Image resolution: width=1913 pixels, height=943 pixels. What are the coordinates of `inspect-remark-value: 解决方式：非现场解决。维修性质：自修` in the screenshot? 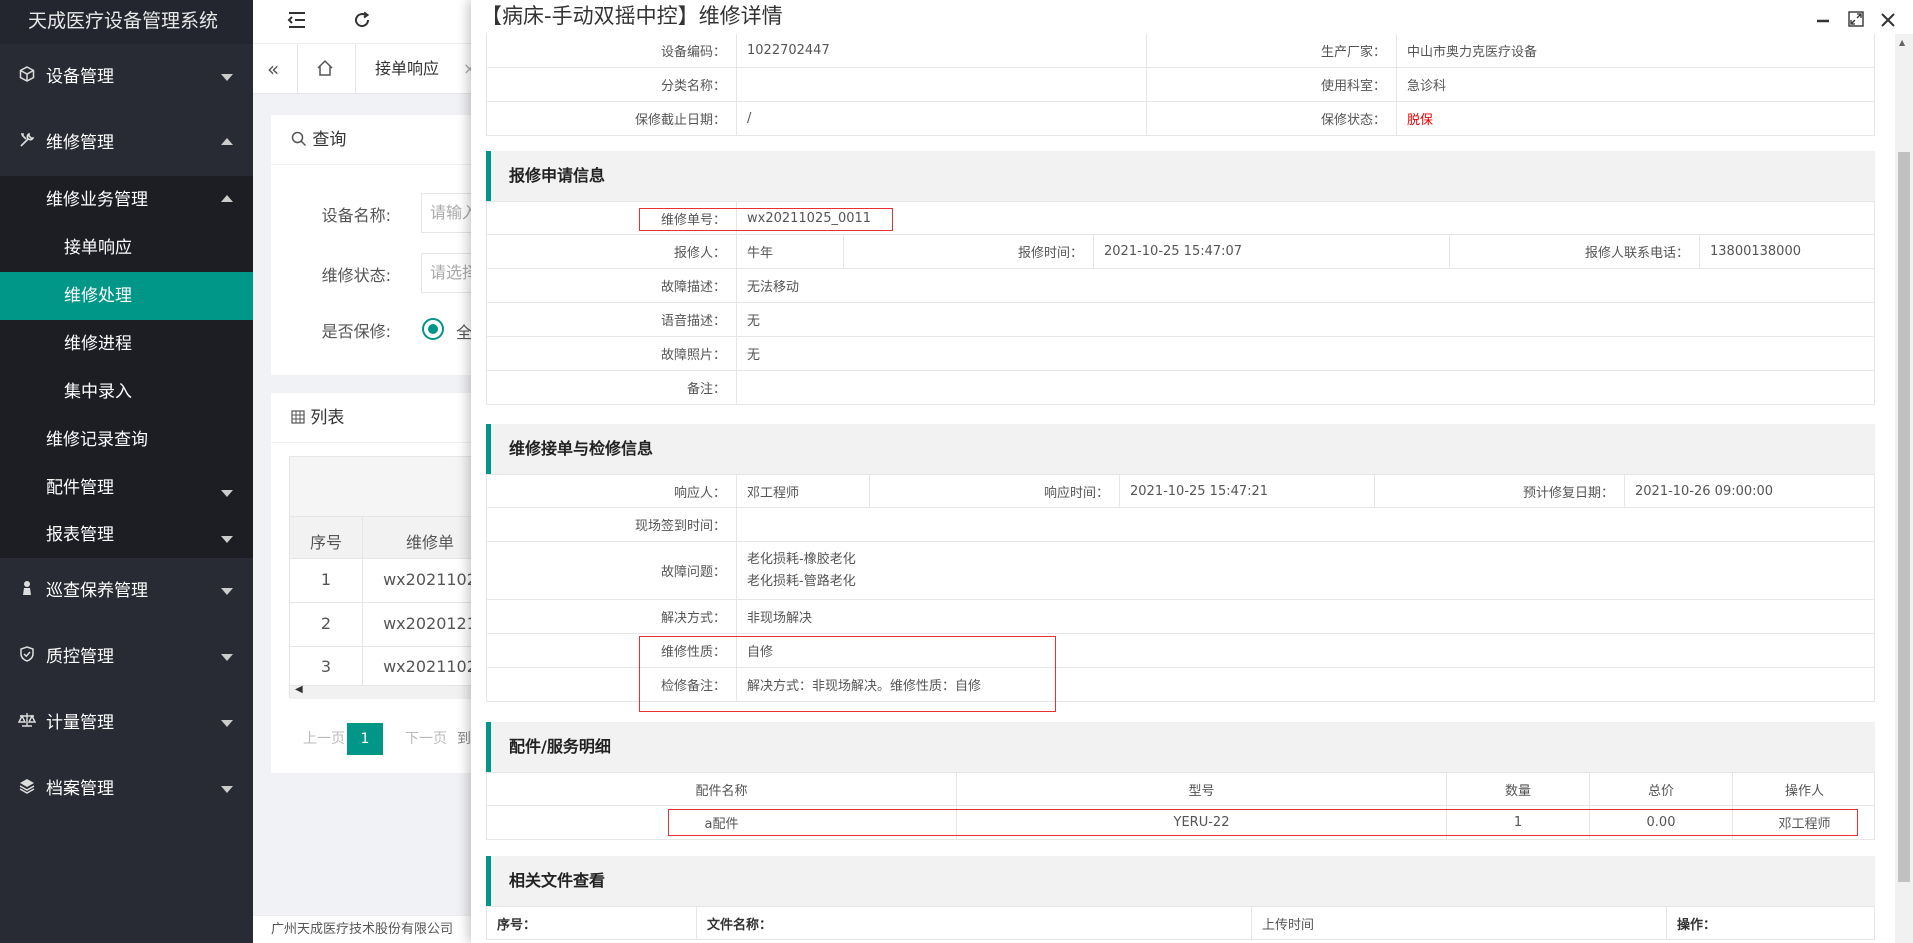 It's located at (864, 686).